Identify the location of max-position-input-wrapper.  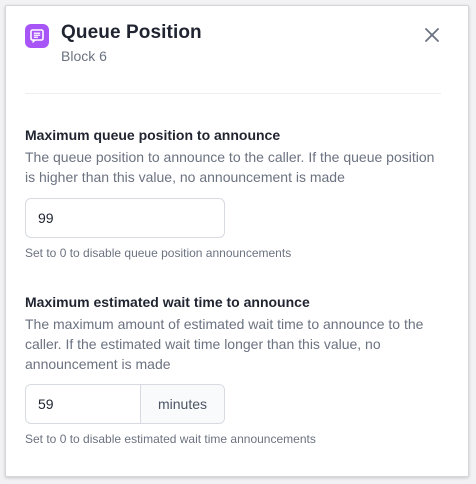
(125, 218).